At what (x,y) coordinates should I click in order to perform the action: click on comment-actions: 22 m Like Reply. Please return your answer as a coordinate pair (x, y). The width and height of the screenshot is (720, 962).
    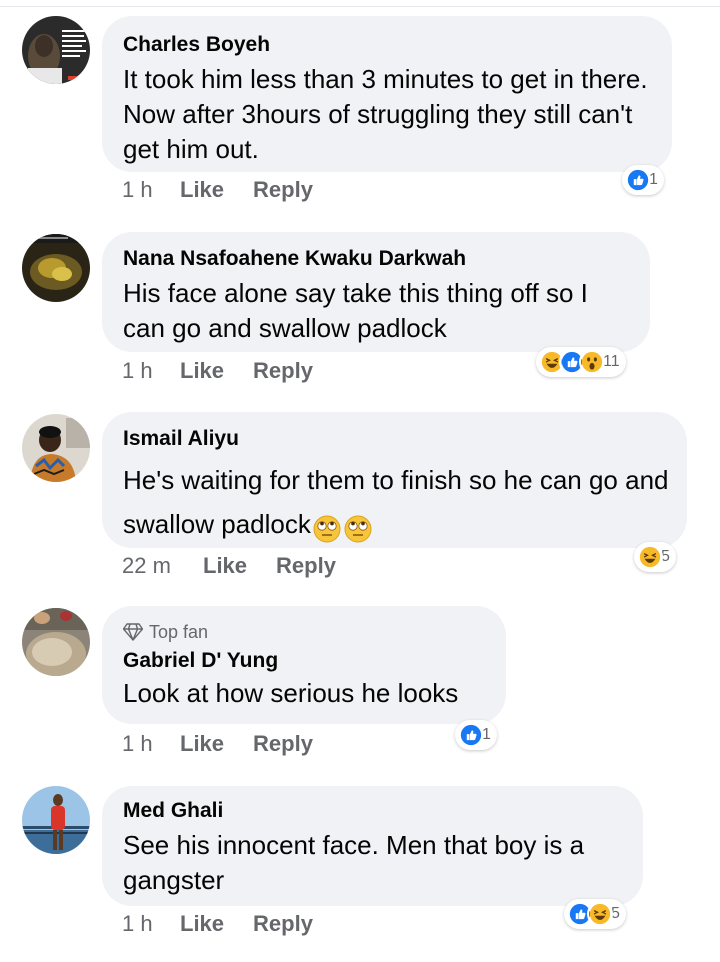
    Looking at the image, I should click on (243, 566).